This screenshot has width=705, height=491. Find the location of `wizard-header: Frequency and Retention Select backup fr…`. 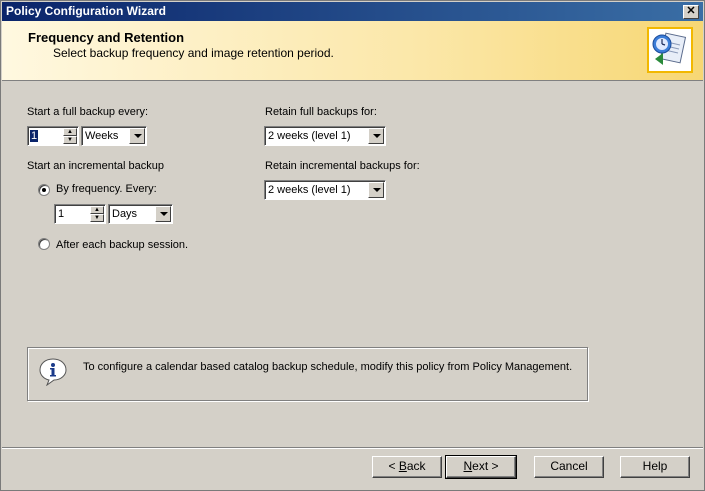

wizard-header: Frequency and Retention Select backup fr… is located at coordinates (352, 51).